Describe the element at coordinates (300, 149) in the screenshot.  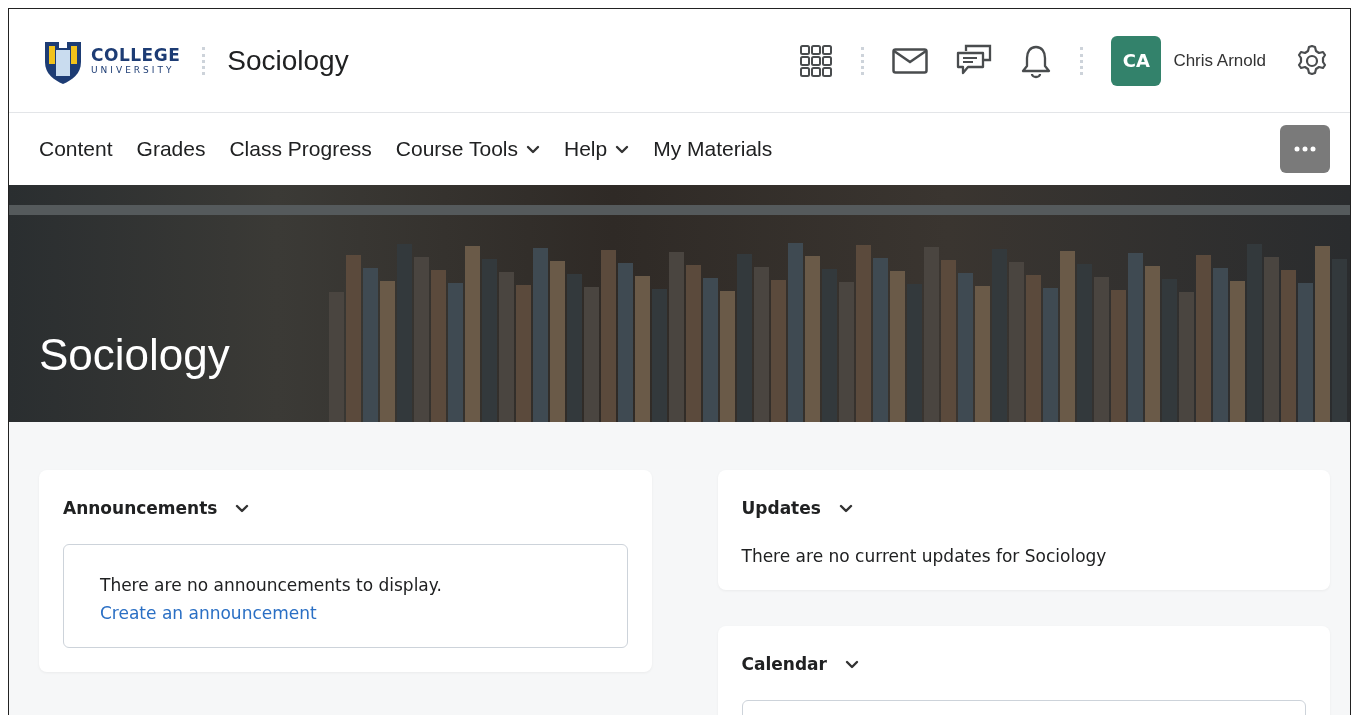
I see `nav-link: Class Progress` at that location.